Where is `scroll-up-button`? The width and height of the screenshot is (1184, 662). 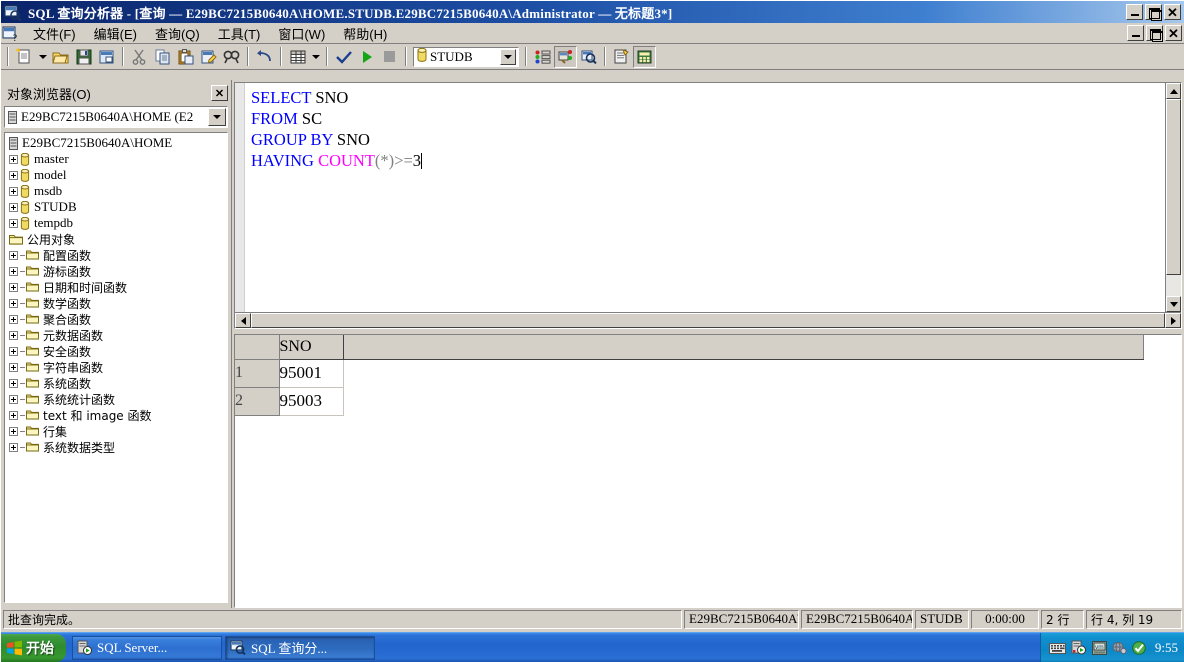
scroll-up-button is located at coordinates (1173, 91).